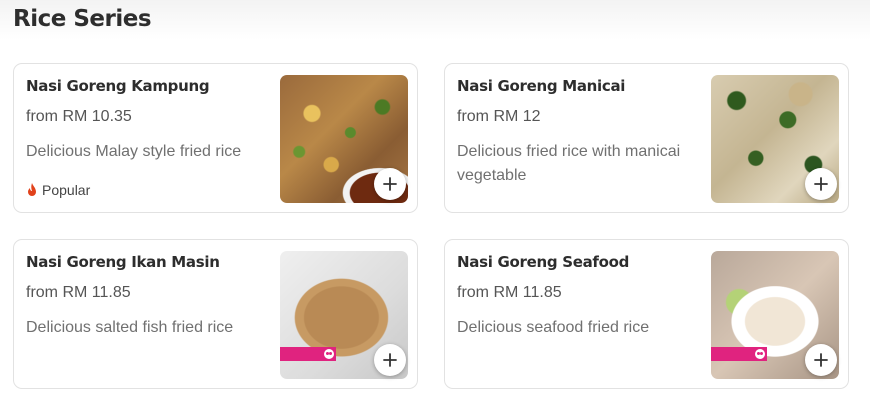 The image size is (870, 410). What do you see at coordinates (79, 116) in the screenshot?
I see `item-price: from RM 10.35` at bounding box center [79, 116].